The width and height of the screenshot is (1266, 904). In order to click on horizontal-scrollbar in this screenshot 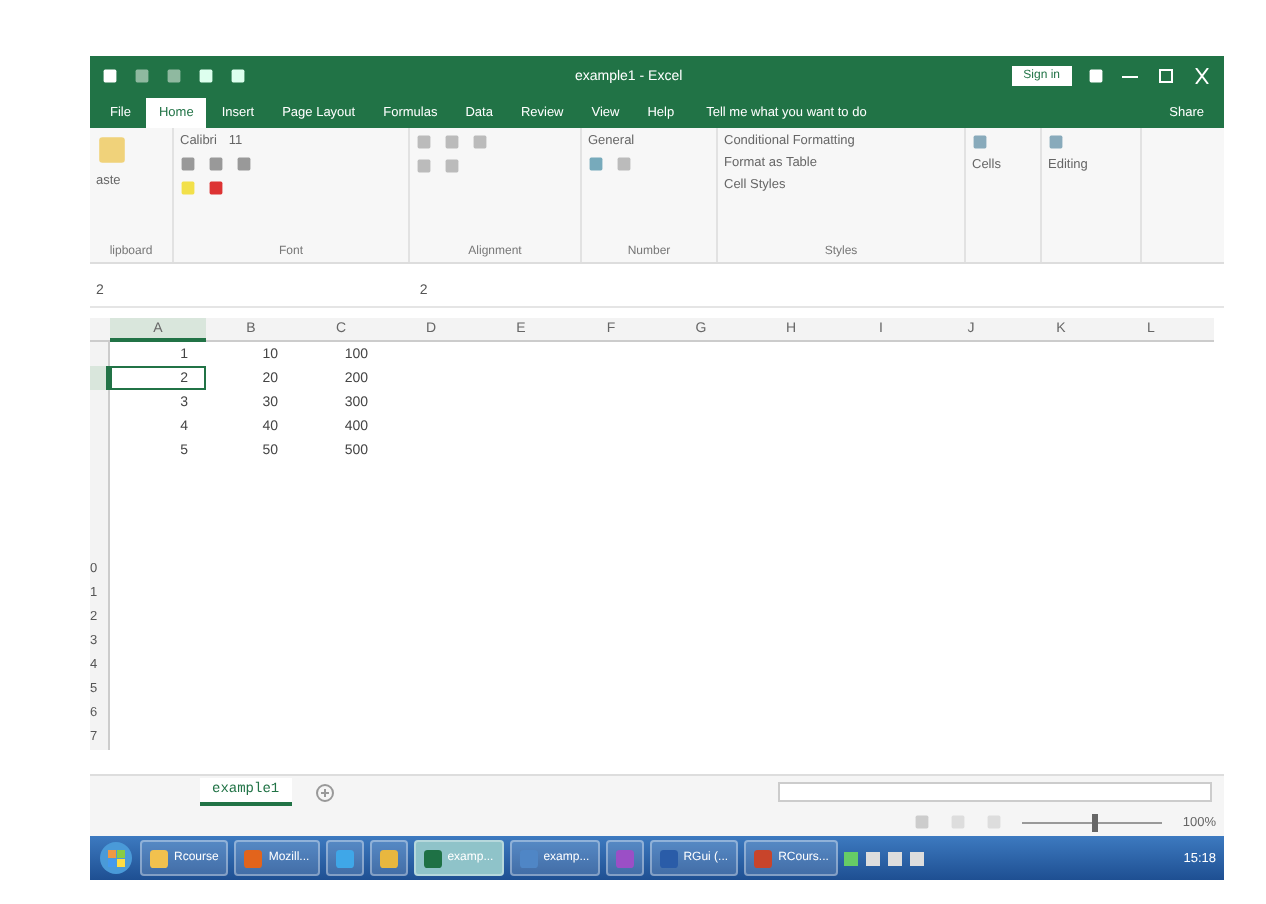, I will do `click(995, 792)`.